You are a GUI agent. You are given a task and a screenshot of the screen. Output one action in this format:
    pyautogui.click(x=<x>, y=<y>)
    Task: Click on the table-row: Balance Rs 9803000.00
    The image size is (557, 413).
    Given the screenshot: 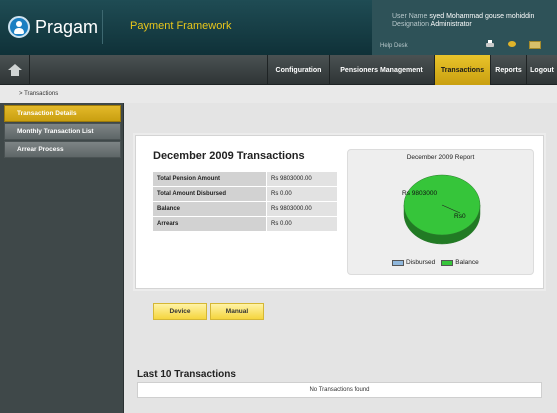 What is the action you would take?
    pyautogui.click(x=245, y=209)
    